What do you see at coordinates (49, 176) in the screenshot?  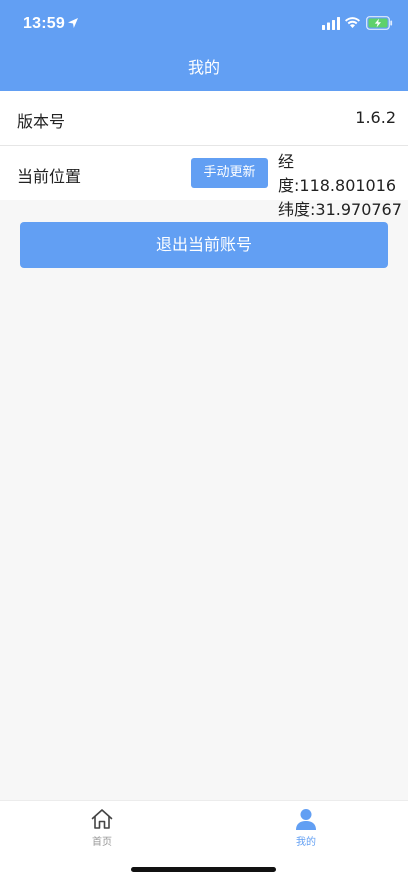 I see `location-label: 当前位置` at bounding box center [49, 176].